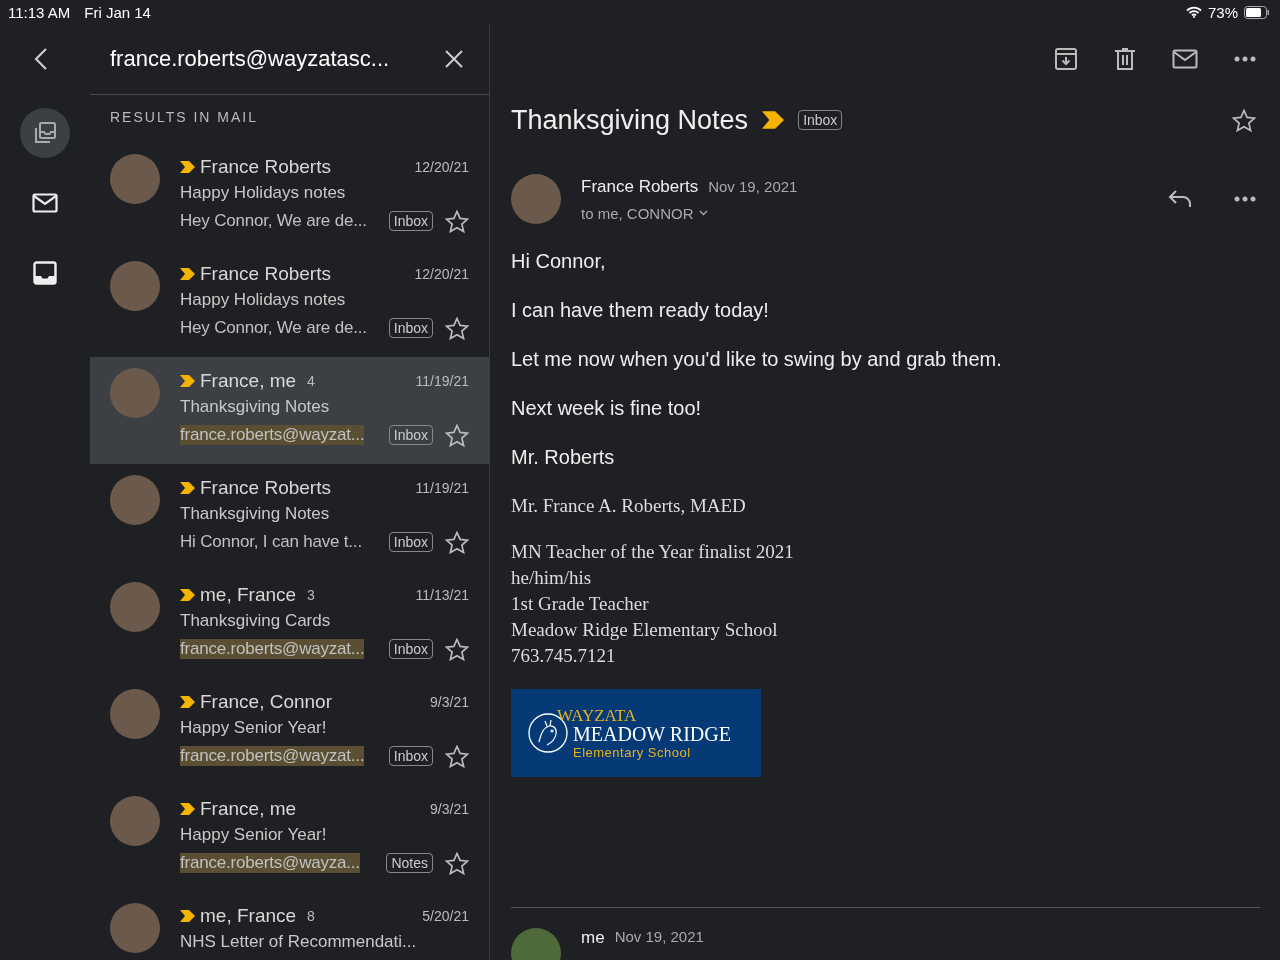  Describe the element at coordinates (632, 752) in the screenshot. I see `logo-text: Elementary School` at that location.